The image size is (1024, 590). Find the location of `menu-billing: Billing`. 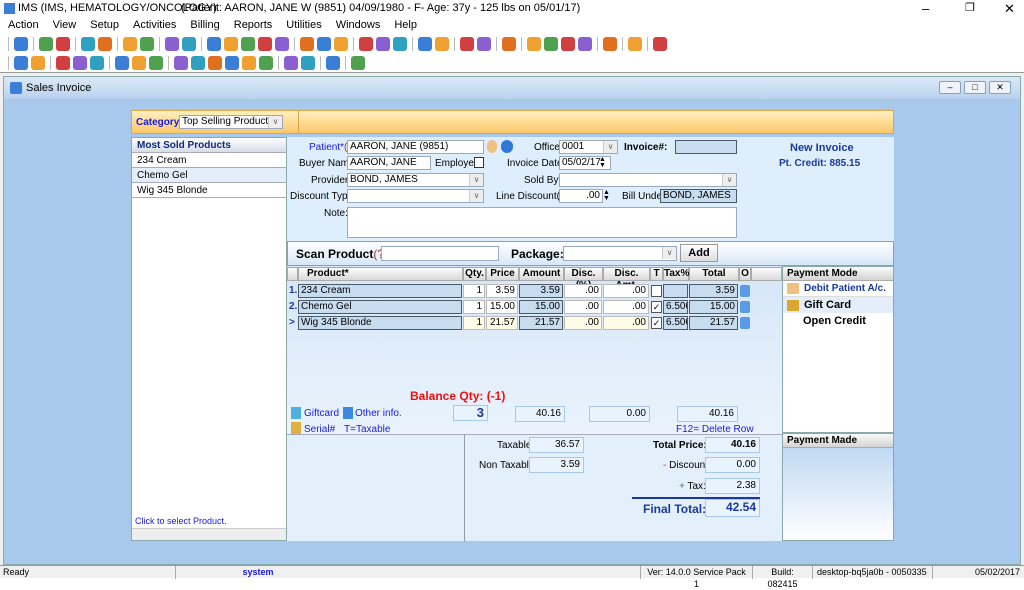

menu-billing: Billing is located at coordinates (204, 25).